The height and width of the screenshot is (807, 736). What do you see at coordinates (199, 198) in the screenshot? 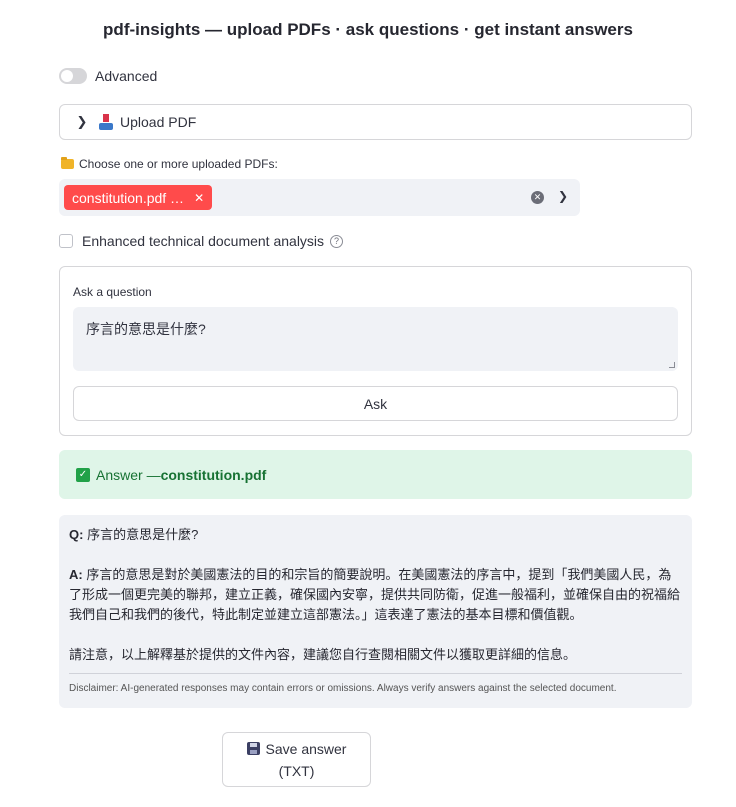
I see `chip-remove-icon: ✕` at bounding box center [199, 198].